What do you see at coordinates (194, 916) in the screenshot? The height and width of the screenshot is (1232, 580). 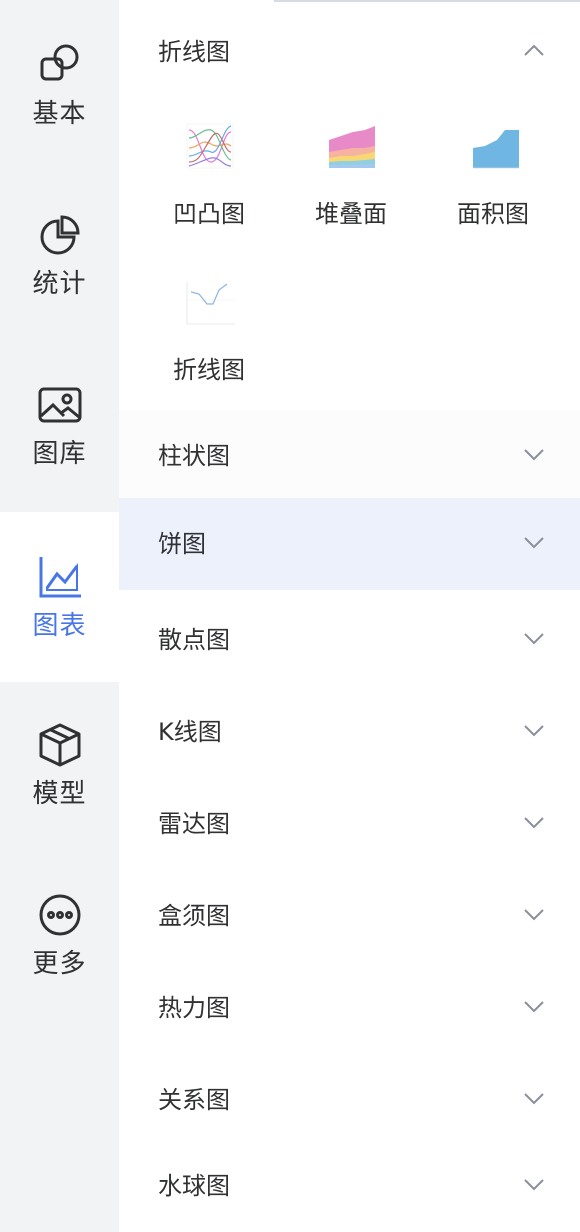 I see `section-title: 盒须图` at bounding box center [194, 916].